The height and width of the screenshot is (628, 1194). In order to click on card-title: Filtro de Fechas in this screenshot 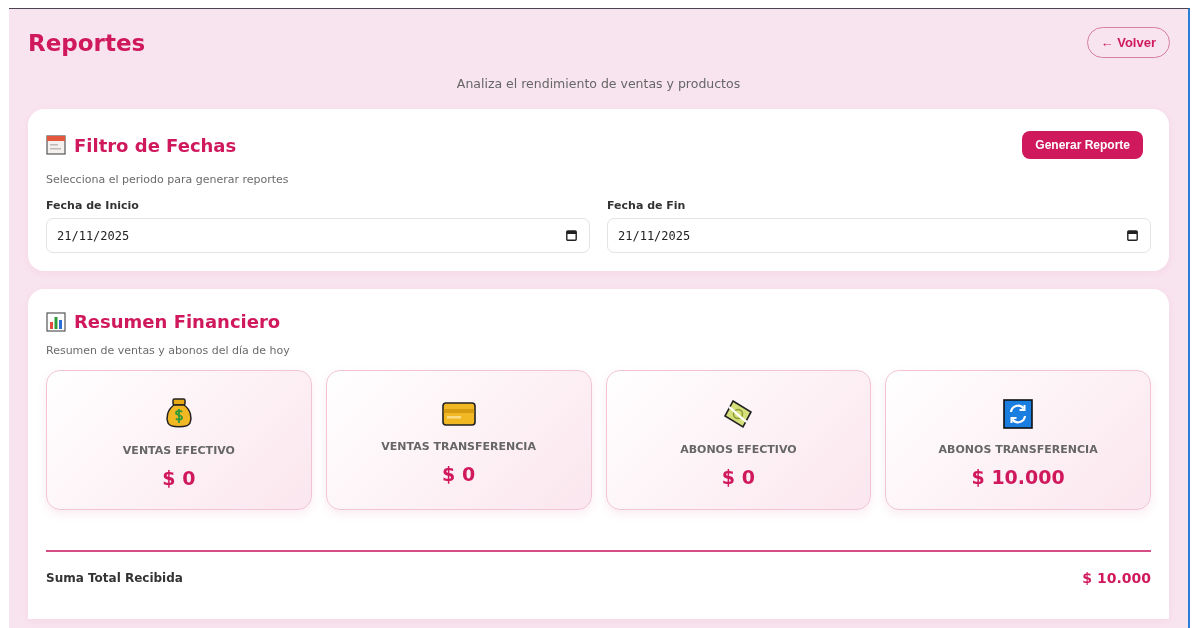, I will do `click(155, 145)`.